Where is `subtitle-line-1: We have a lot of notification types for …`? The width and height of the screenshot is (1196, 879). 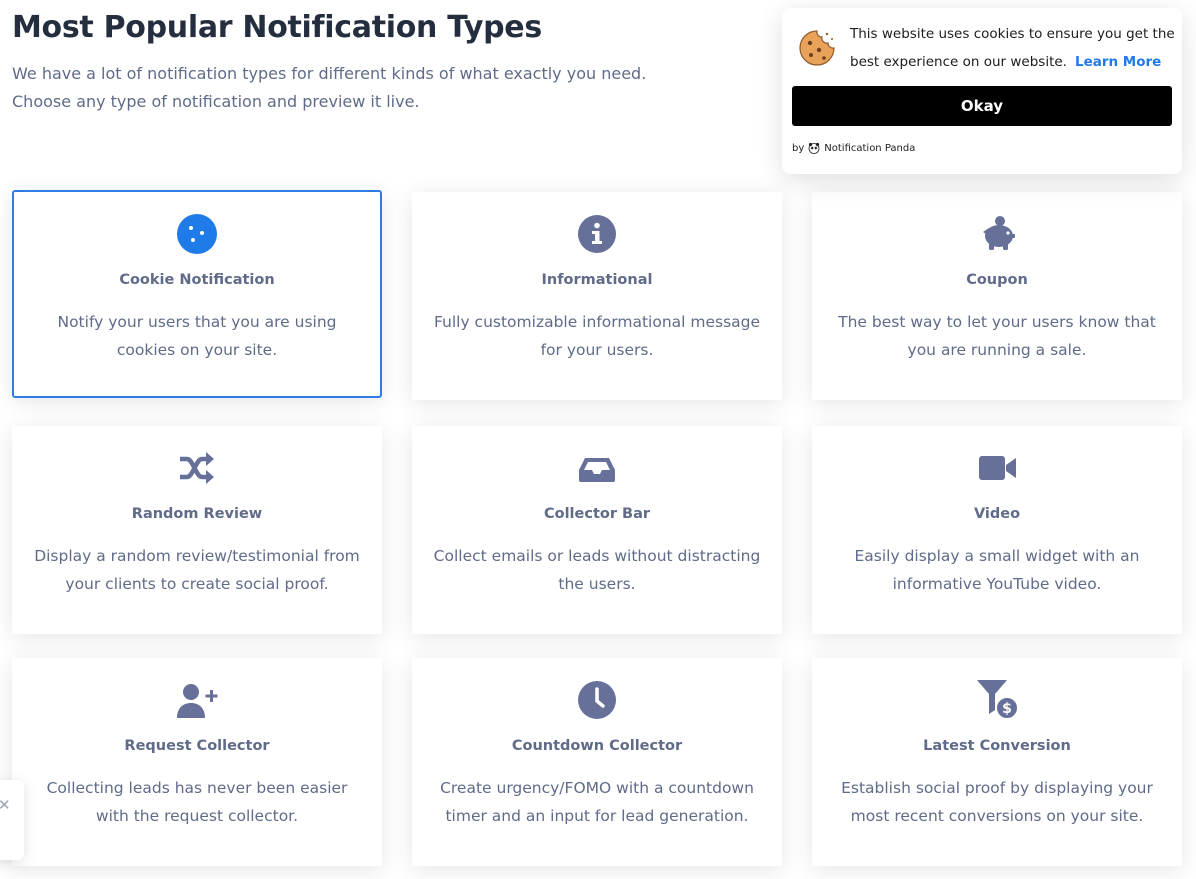
subtitle-line-1: We have a lot of notification types for … is located at coordinates (329, 73).